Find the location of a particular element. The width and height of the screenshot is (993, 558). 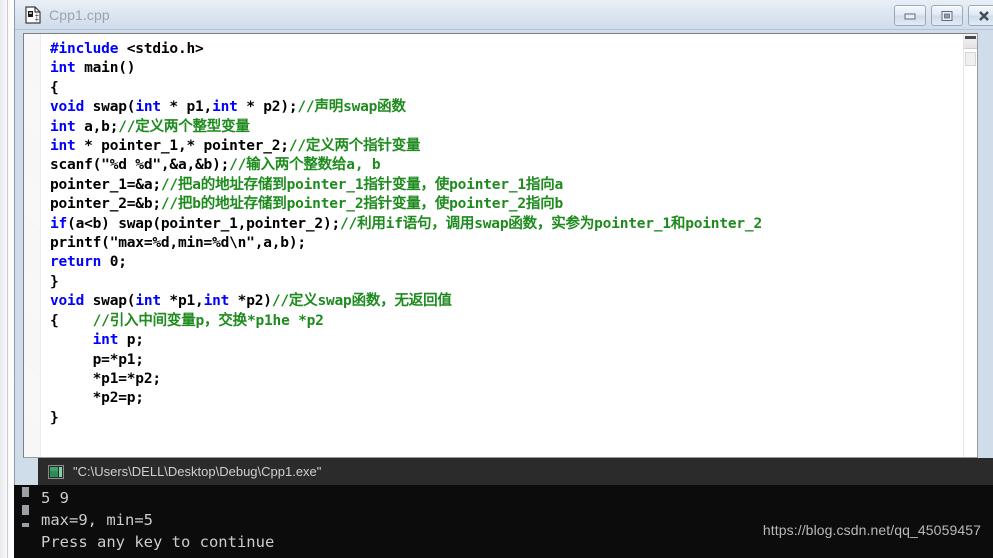

minimize-button is located at coordinates (910, 15).